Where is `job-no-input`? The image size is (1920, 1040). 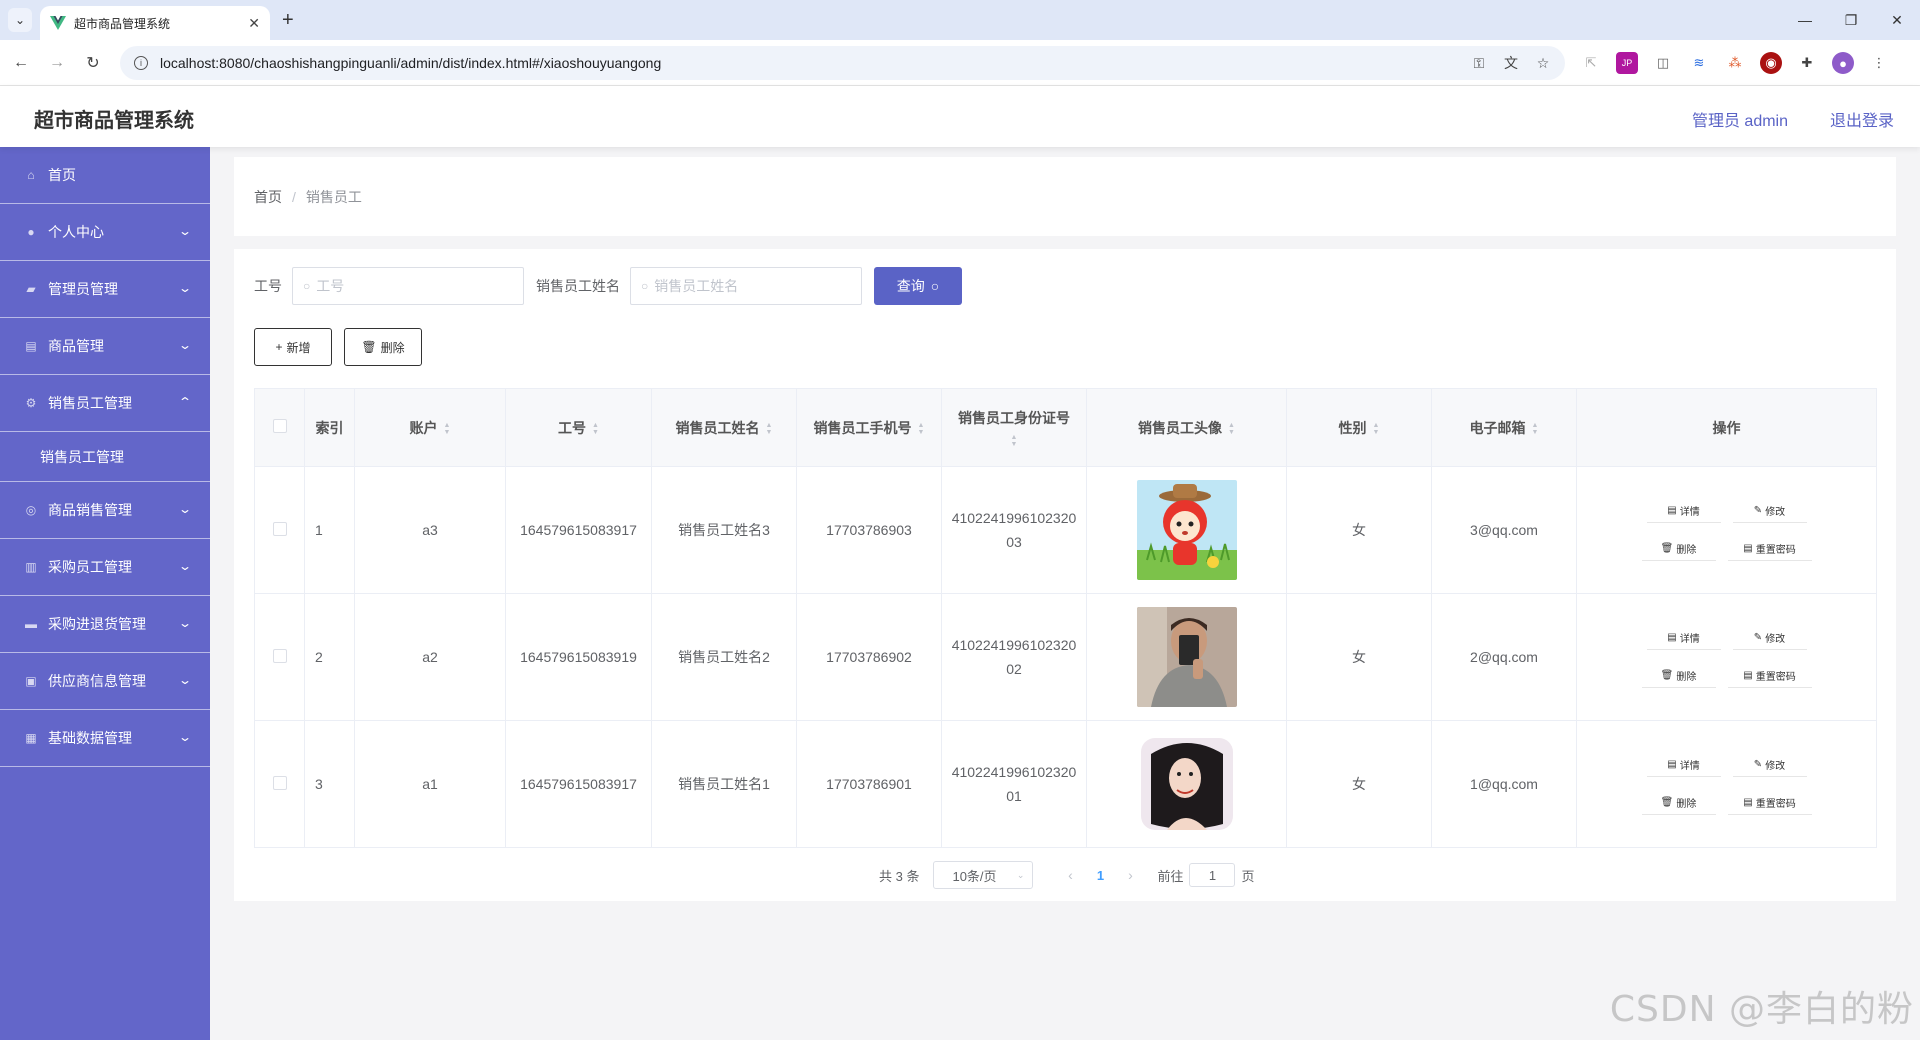 job-no-input is located at coordinates (406, 286).